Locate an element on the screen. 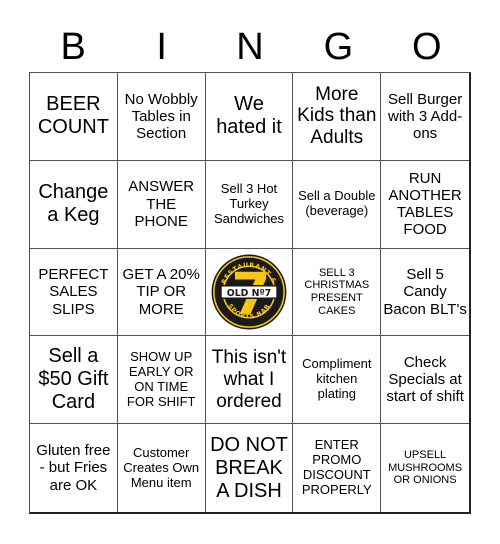 Image resolution: width=500 pixels, height=544 pixels. bingo-cell: RUN ANOTHER TABLES FOOD is located at coordinates (425, 205).